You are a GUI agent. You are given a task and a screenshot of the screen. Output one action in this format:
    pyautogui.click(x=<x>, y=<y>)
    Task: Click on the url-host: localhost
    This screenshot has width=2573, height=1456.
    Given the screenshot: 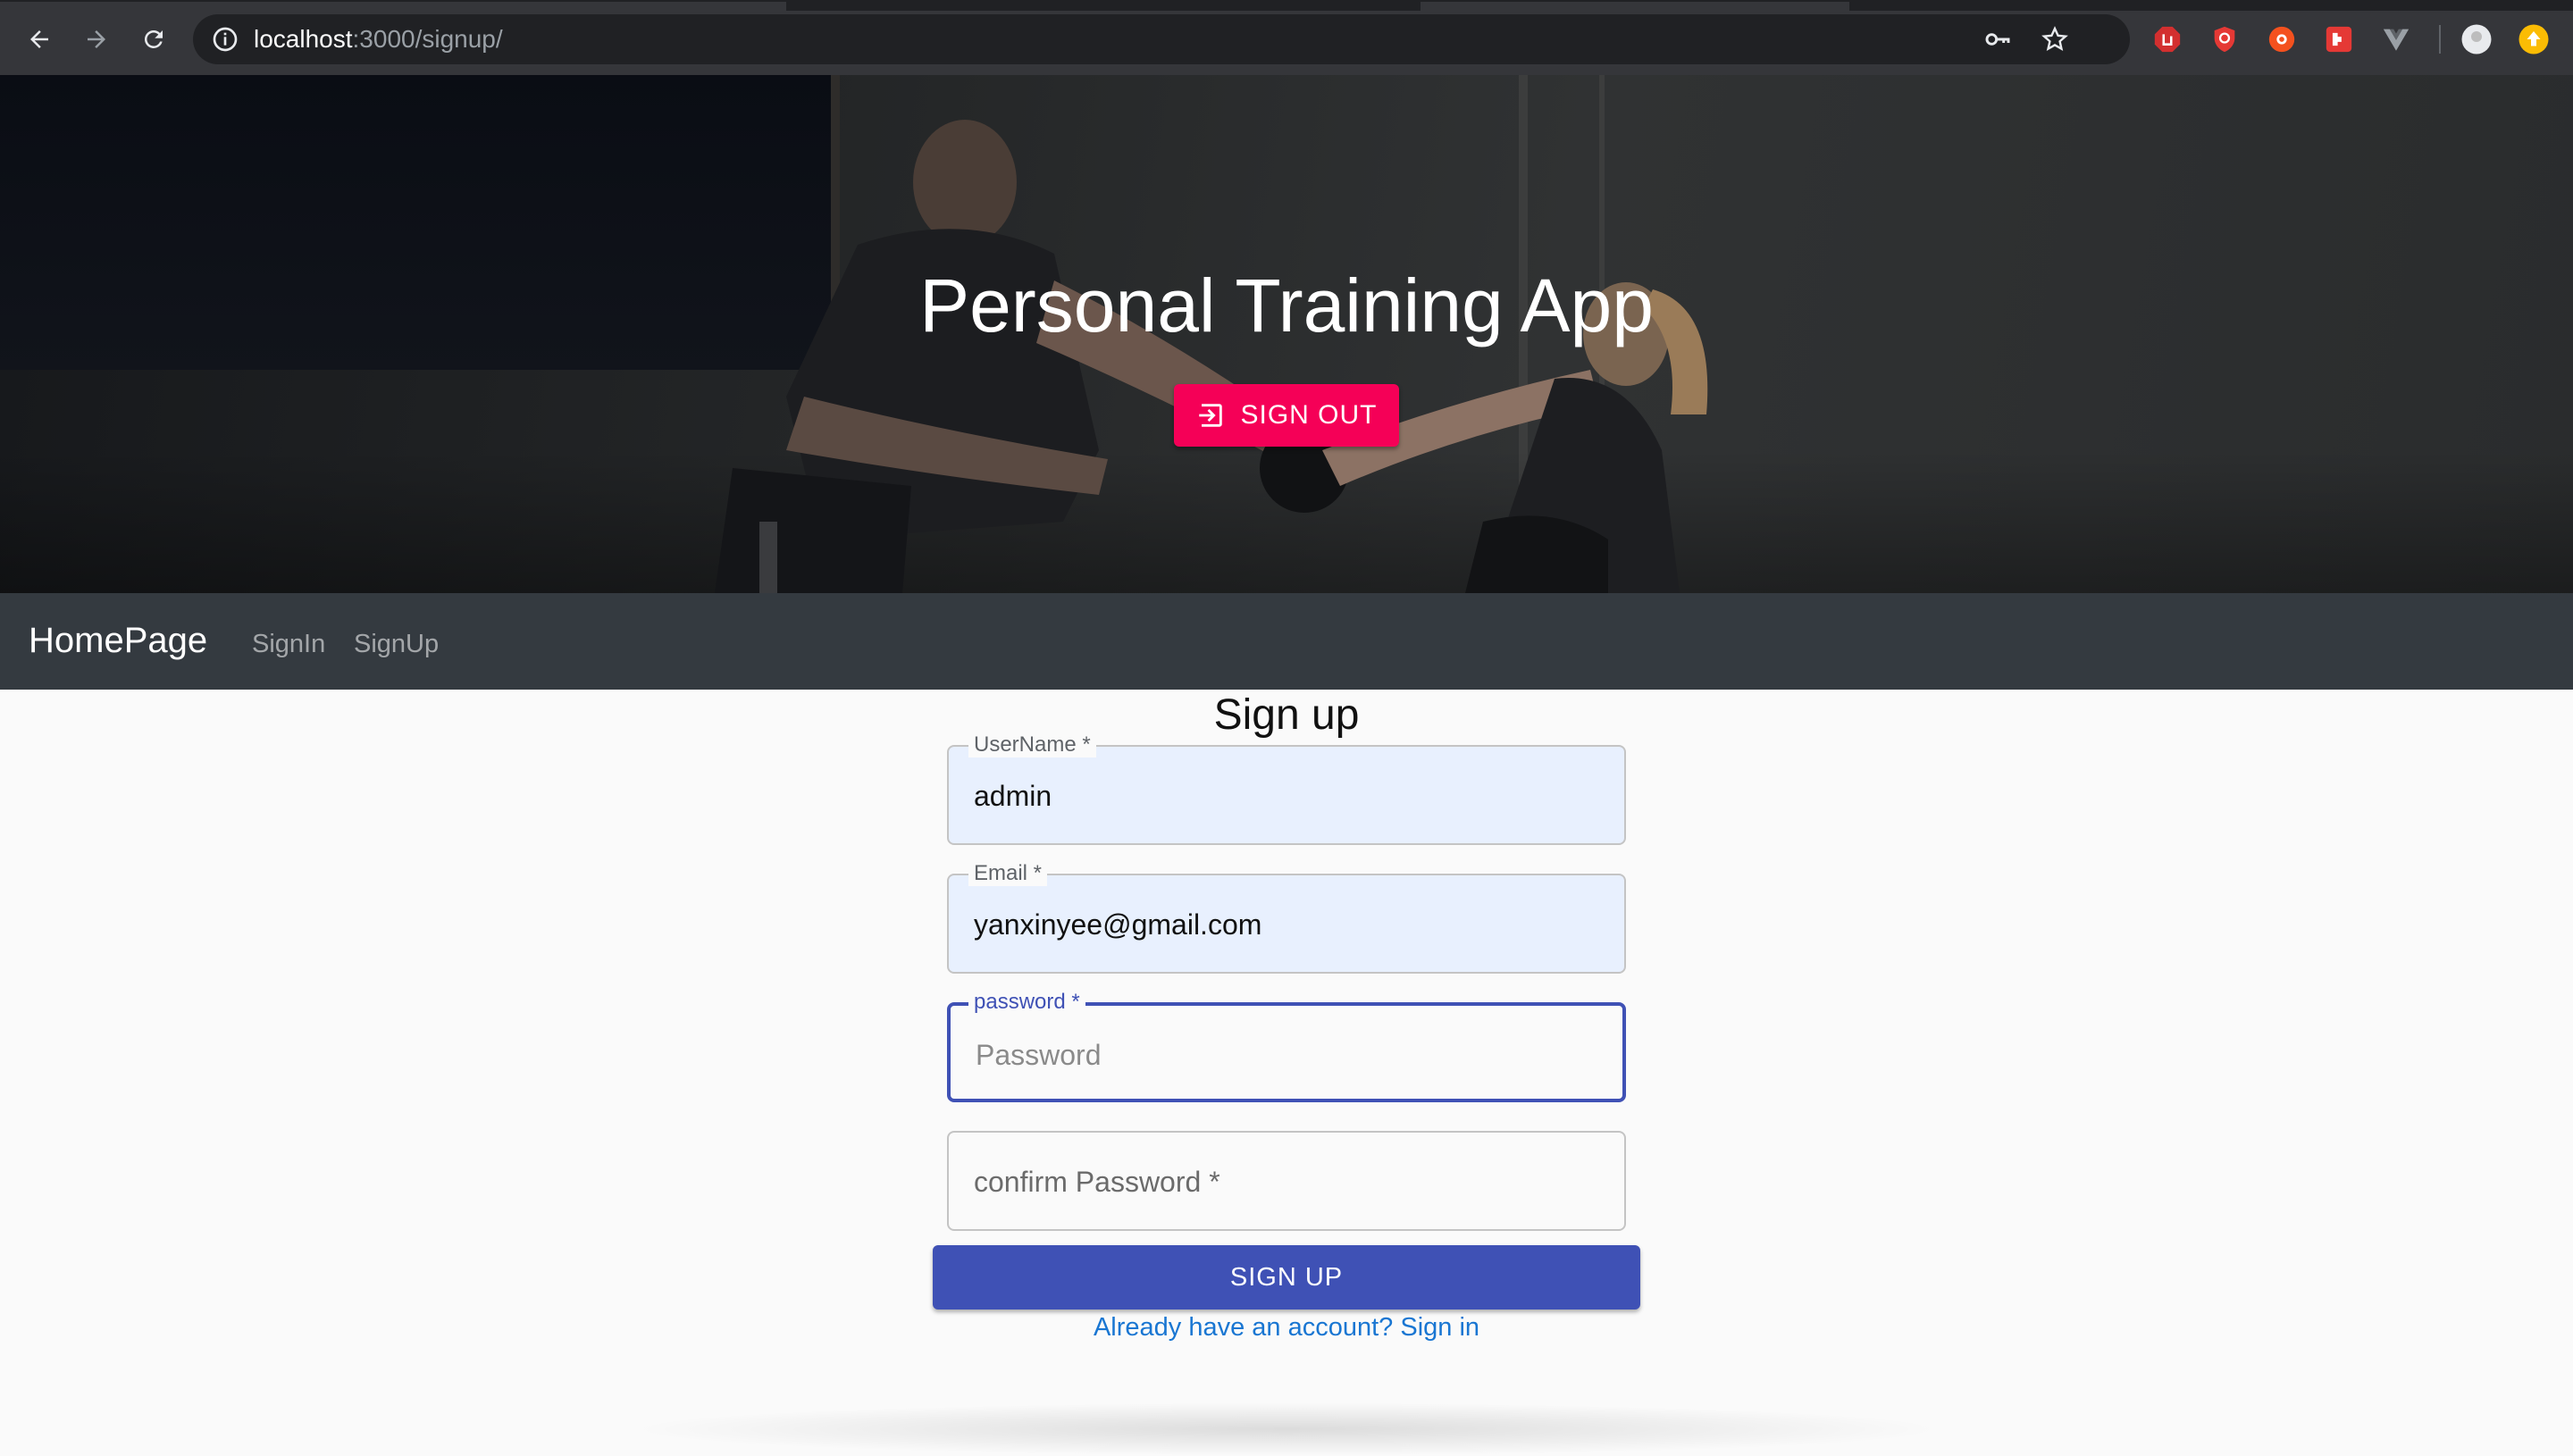 What is the action you would take?
    pyautogui.click(x=303, y=39)
    